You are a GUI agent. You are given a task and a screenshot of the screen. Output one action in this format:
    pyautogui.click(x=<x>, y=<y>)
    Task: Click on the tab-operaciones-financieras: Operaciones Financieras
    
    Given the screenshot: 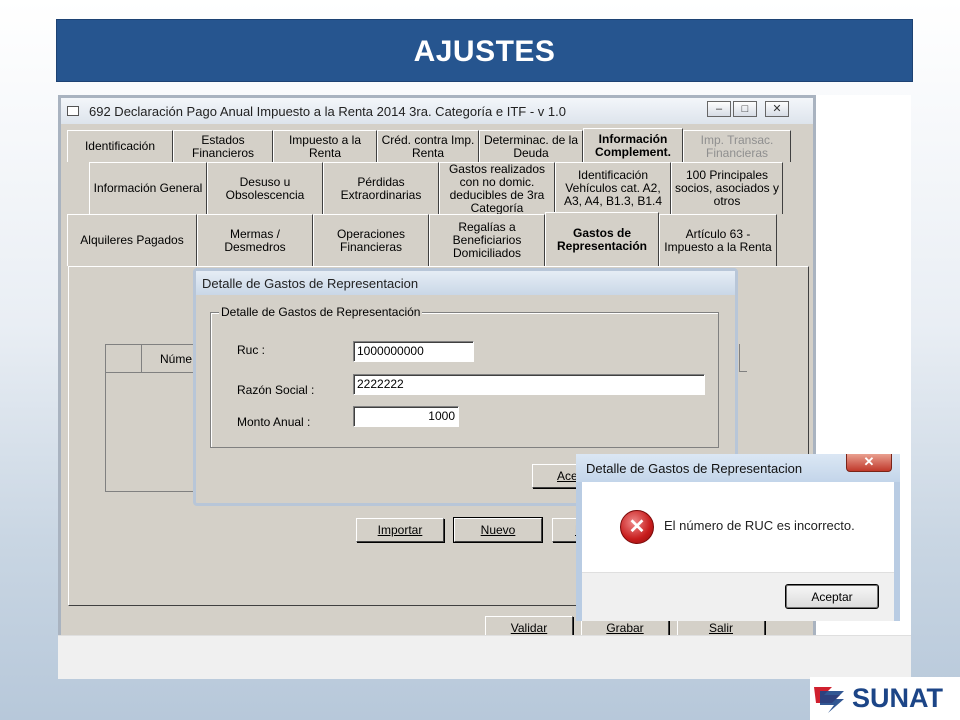 What is the action you would take?
    pyautogui.click(x=371, y=240)
    